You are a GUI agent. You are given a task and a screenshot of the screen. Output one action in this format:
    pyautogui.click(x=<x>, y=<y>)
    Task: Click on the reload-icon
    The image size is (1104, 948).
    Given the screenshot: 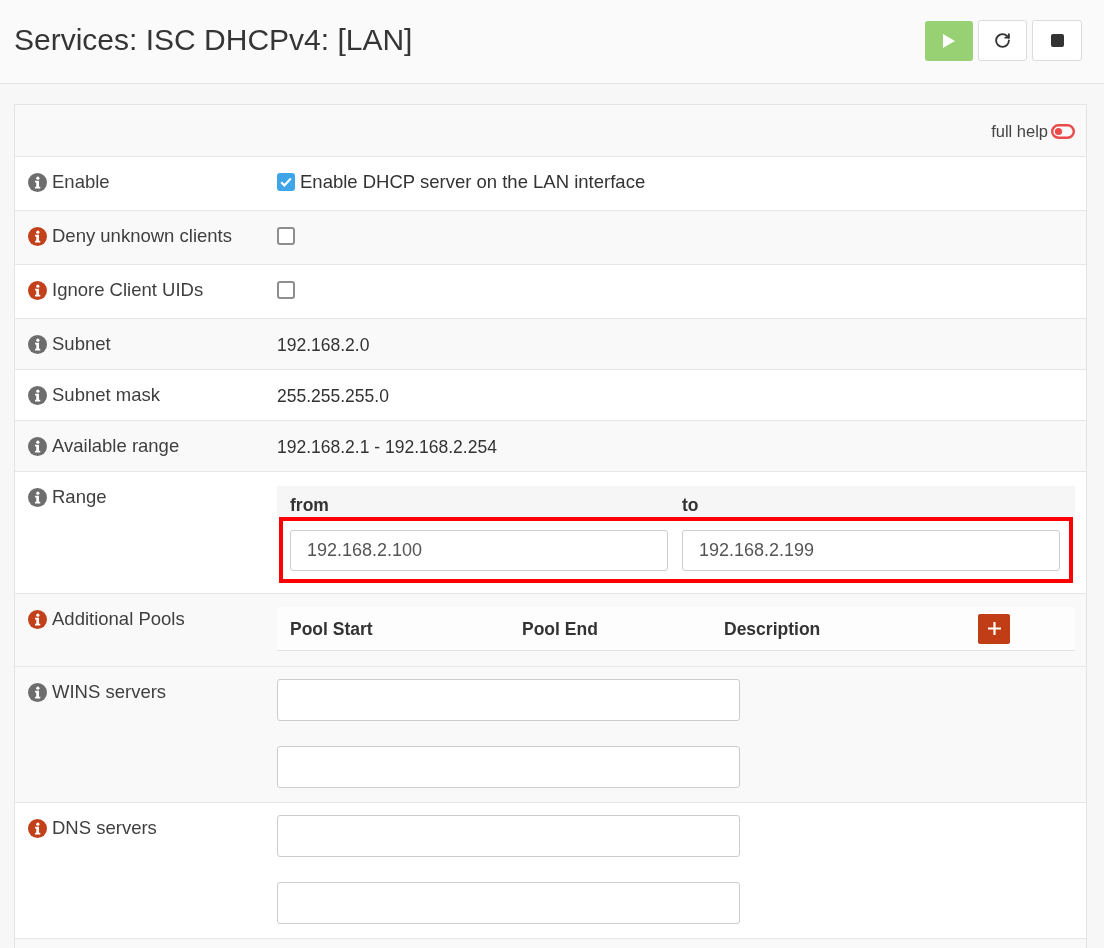 What is the action you would take?
    pyautogui.click(x=1002, y=40)
    